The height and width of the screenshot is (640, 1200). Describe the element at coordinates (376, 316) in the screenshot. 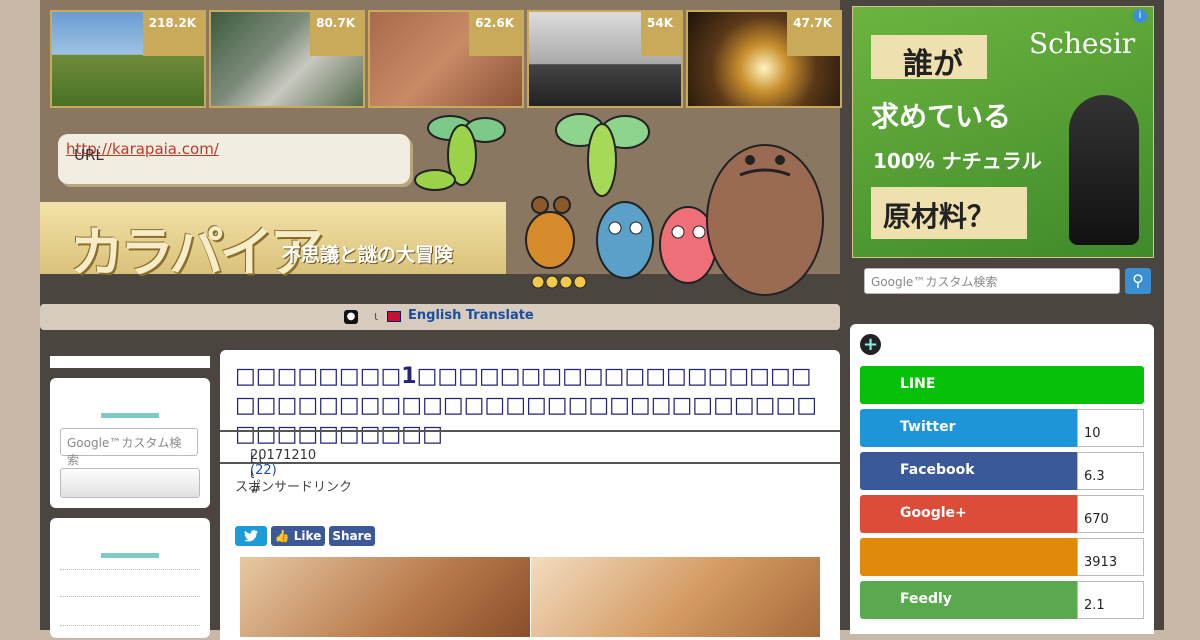

I see `separator: ι` at that location.